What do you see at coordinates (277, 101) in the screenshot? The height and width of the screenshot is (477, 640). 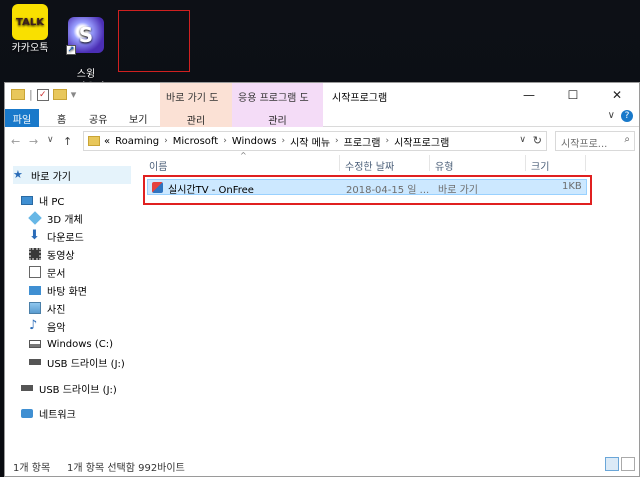 I see `context-tab-application-tools: 응용 프로그램 도구` at bounding box center [277, 101].